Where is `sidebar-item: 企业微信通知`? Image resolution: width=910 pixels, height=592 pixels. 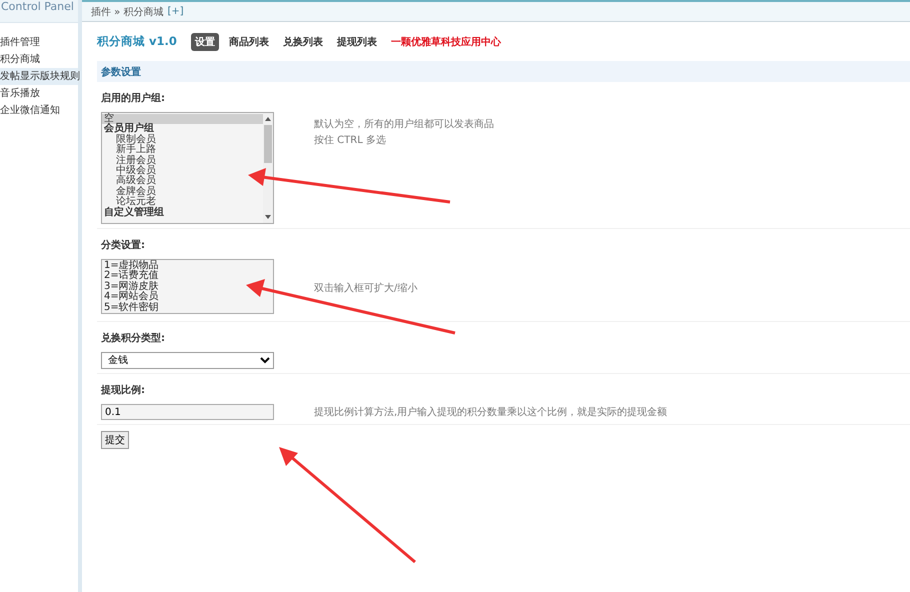 sidebar-item: 企业微信通知 is located at coordinates (39, 110).